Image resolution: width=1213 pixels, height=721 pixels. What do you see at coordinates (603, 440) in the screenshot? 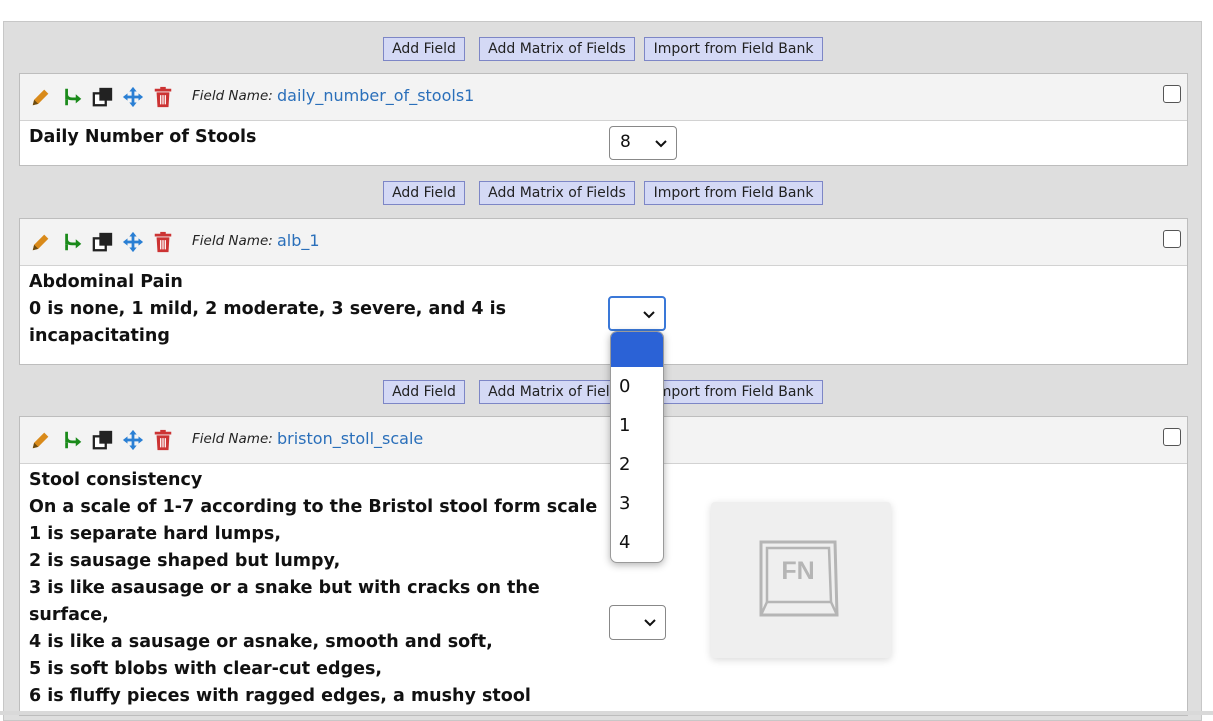
I see `field-card-header: Field Name: briston_stoll_scale` at bounding box center [603, 440].